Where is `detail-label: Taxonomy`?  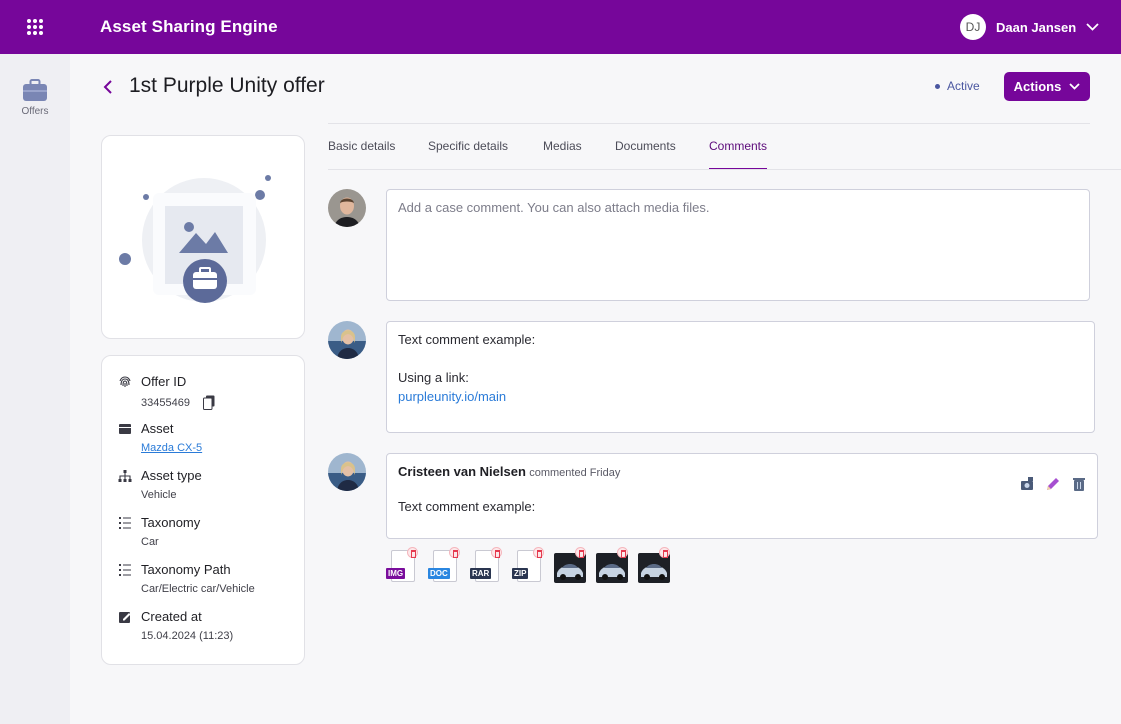 detail-label: Taxonomy is located at coordinates (171, 522).